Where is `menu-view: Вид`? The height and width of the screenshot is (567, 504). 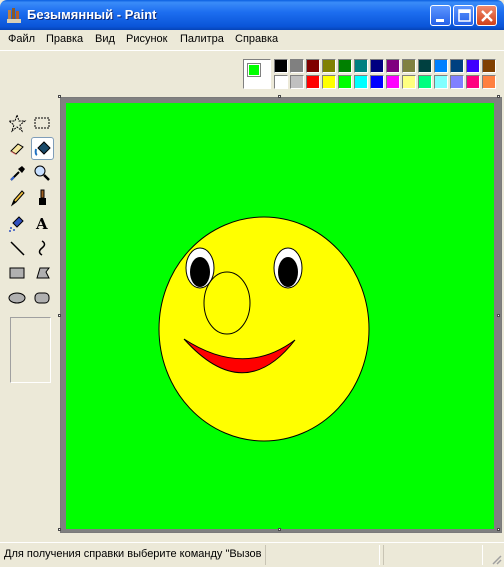 menu-view: Вид is located at coordinates (105, 39).